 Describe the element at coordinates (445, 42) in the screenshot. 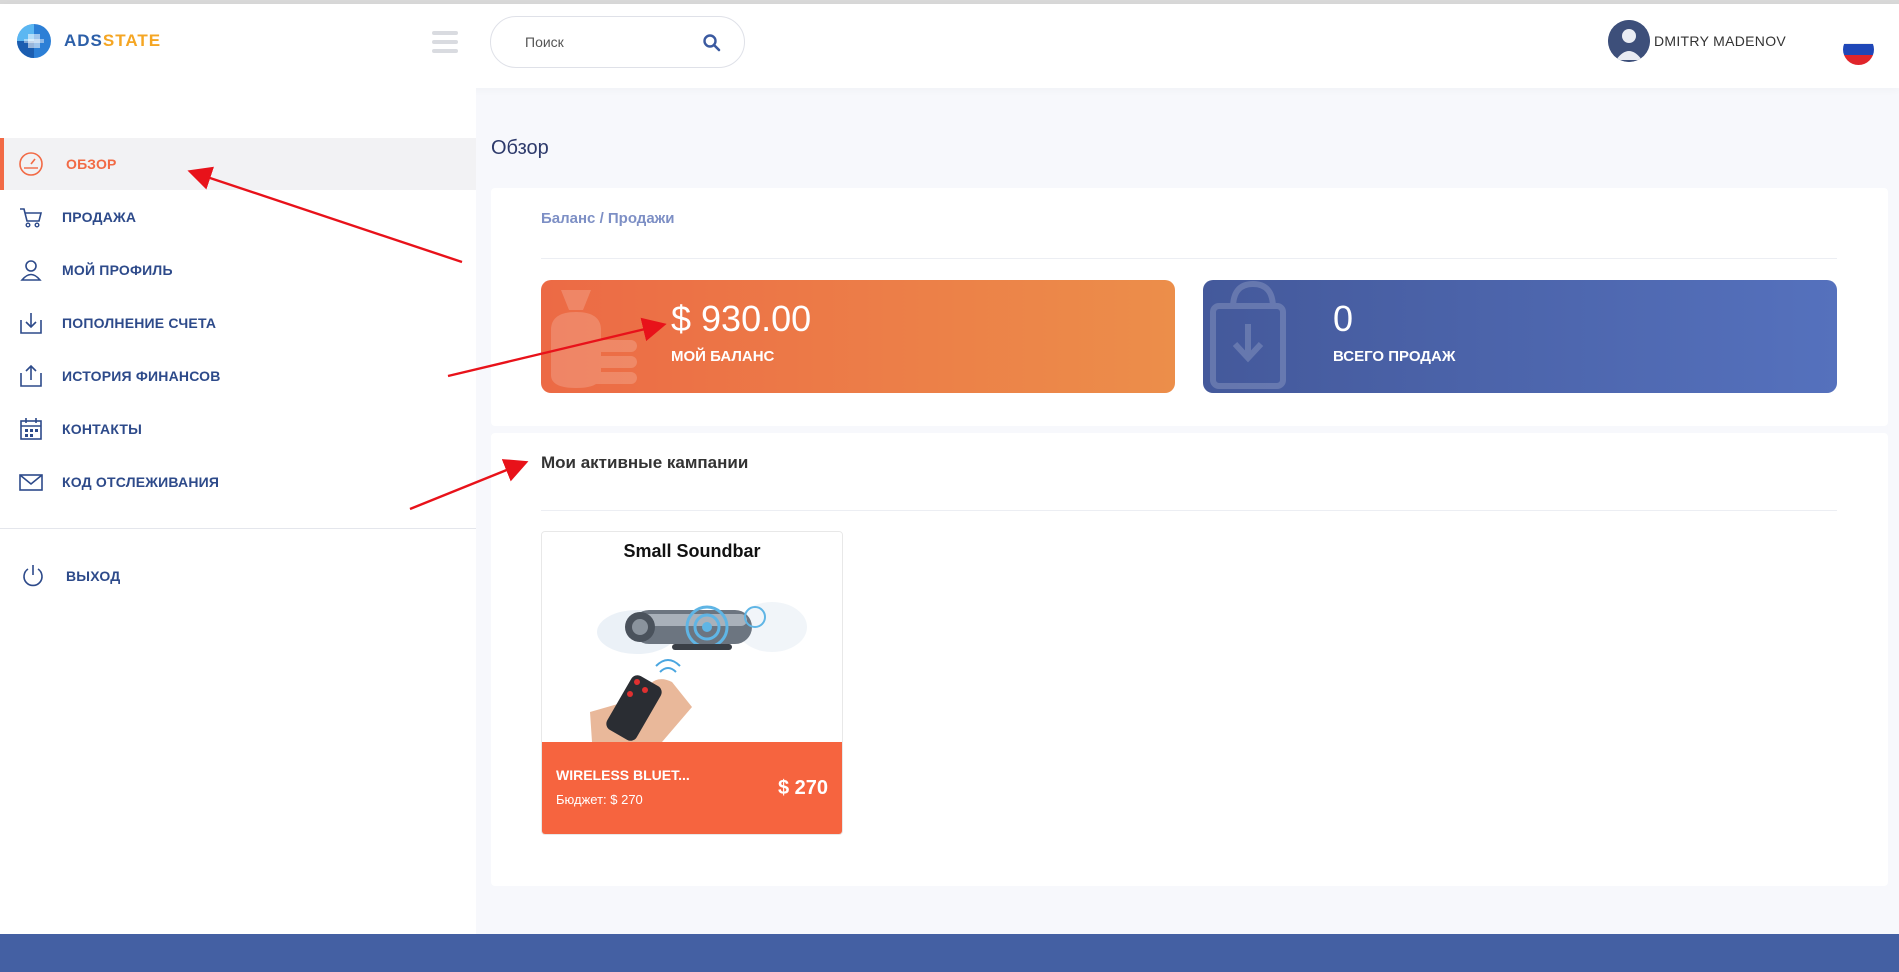

I see `menu-toggle-icon` at that location.